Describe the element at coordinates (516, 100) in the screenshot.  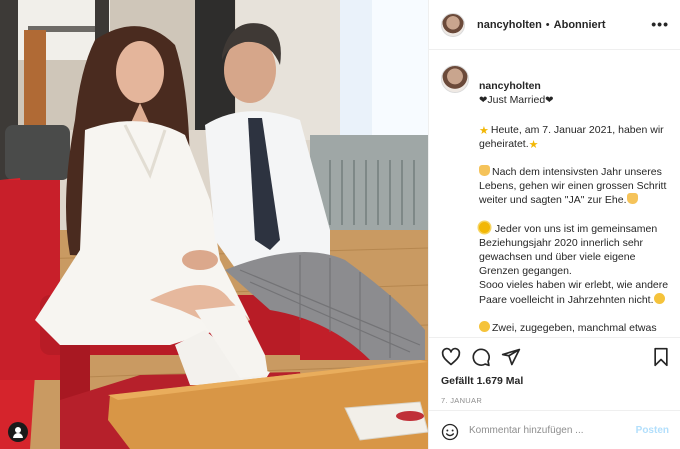
I see `caption-title: Just Married` at that location.